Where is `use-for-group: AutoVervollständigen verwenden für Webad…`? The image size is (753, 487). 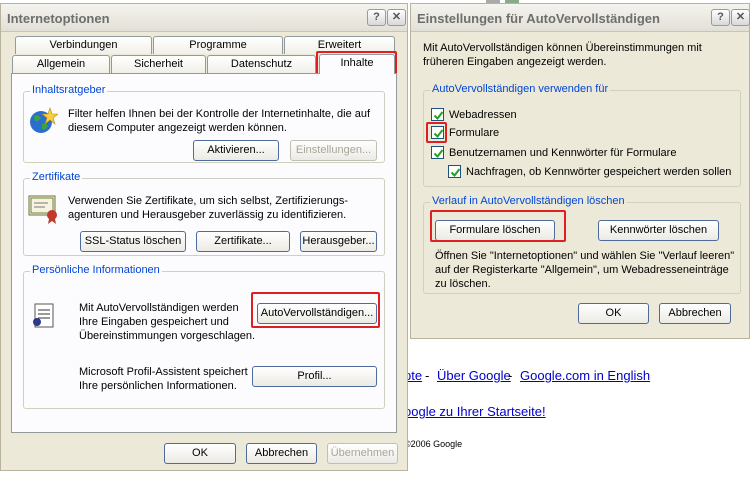
use-for-group: AutoVervollständigen verwenden für Webad… is located at coordinates (582, 135).